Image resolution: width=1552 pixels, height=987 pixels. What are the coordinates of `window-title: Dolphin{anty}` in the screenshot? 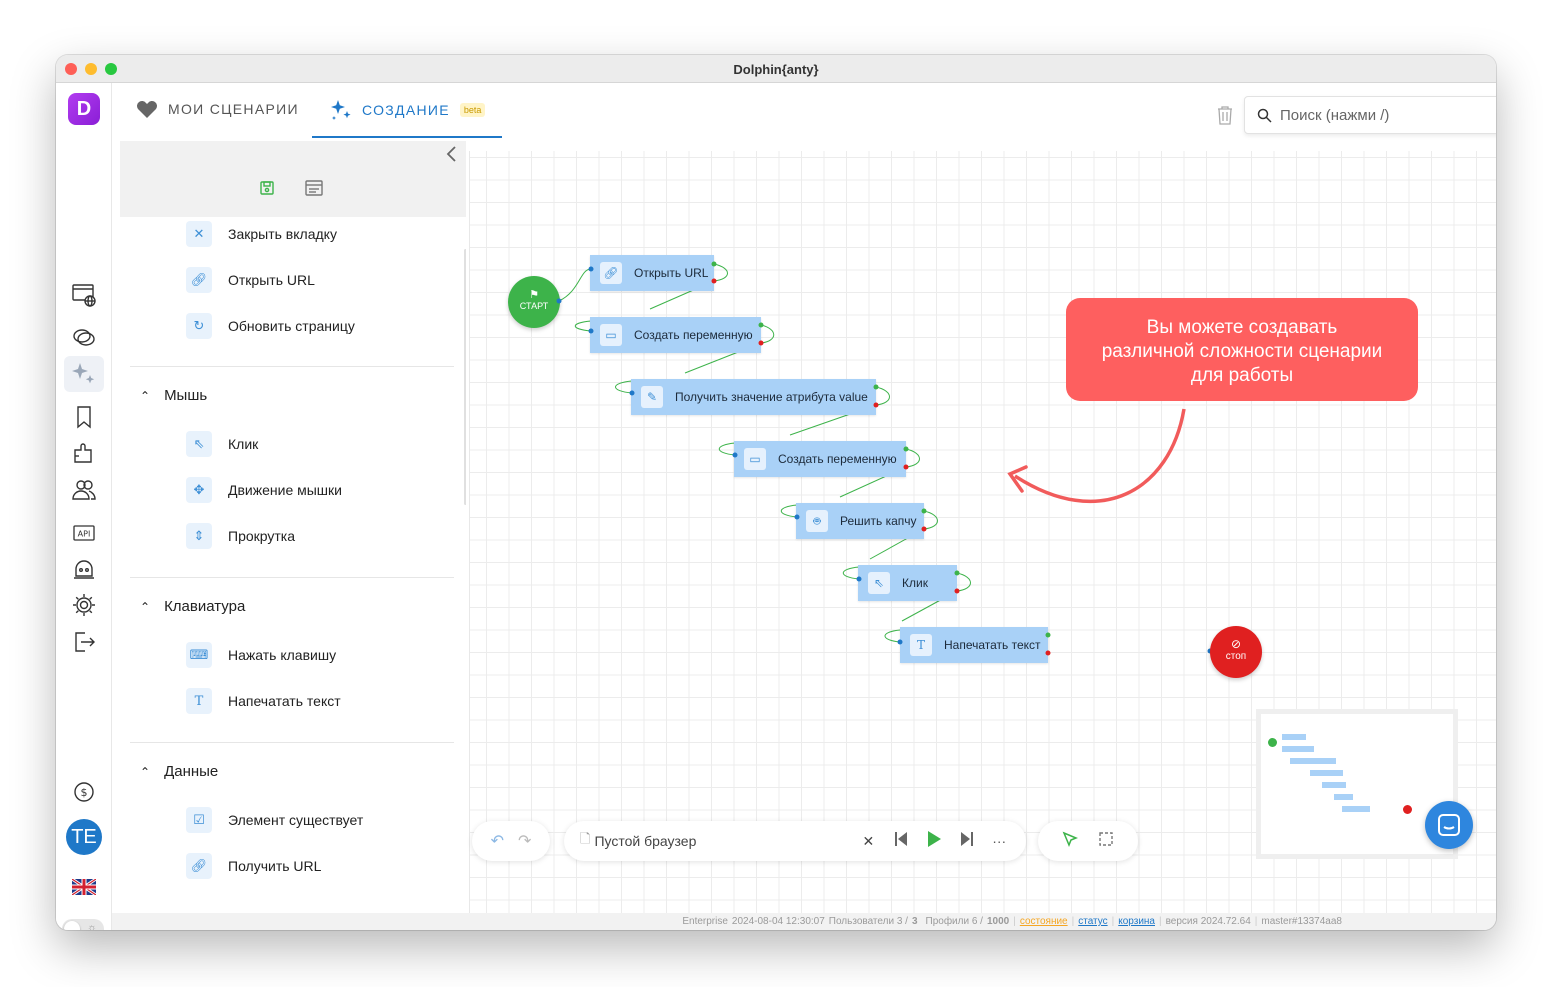 It's located at (776, 69).